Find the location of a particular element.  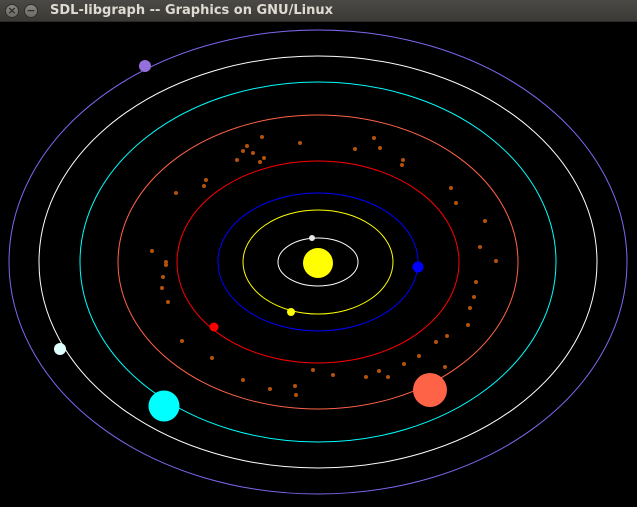

minimize-icon: − is located at coordinates (31, 10).